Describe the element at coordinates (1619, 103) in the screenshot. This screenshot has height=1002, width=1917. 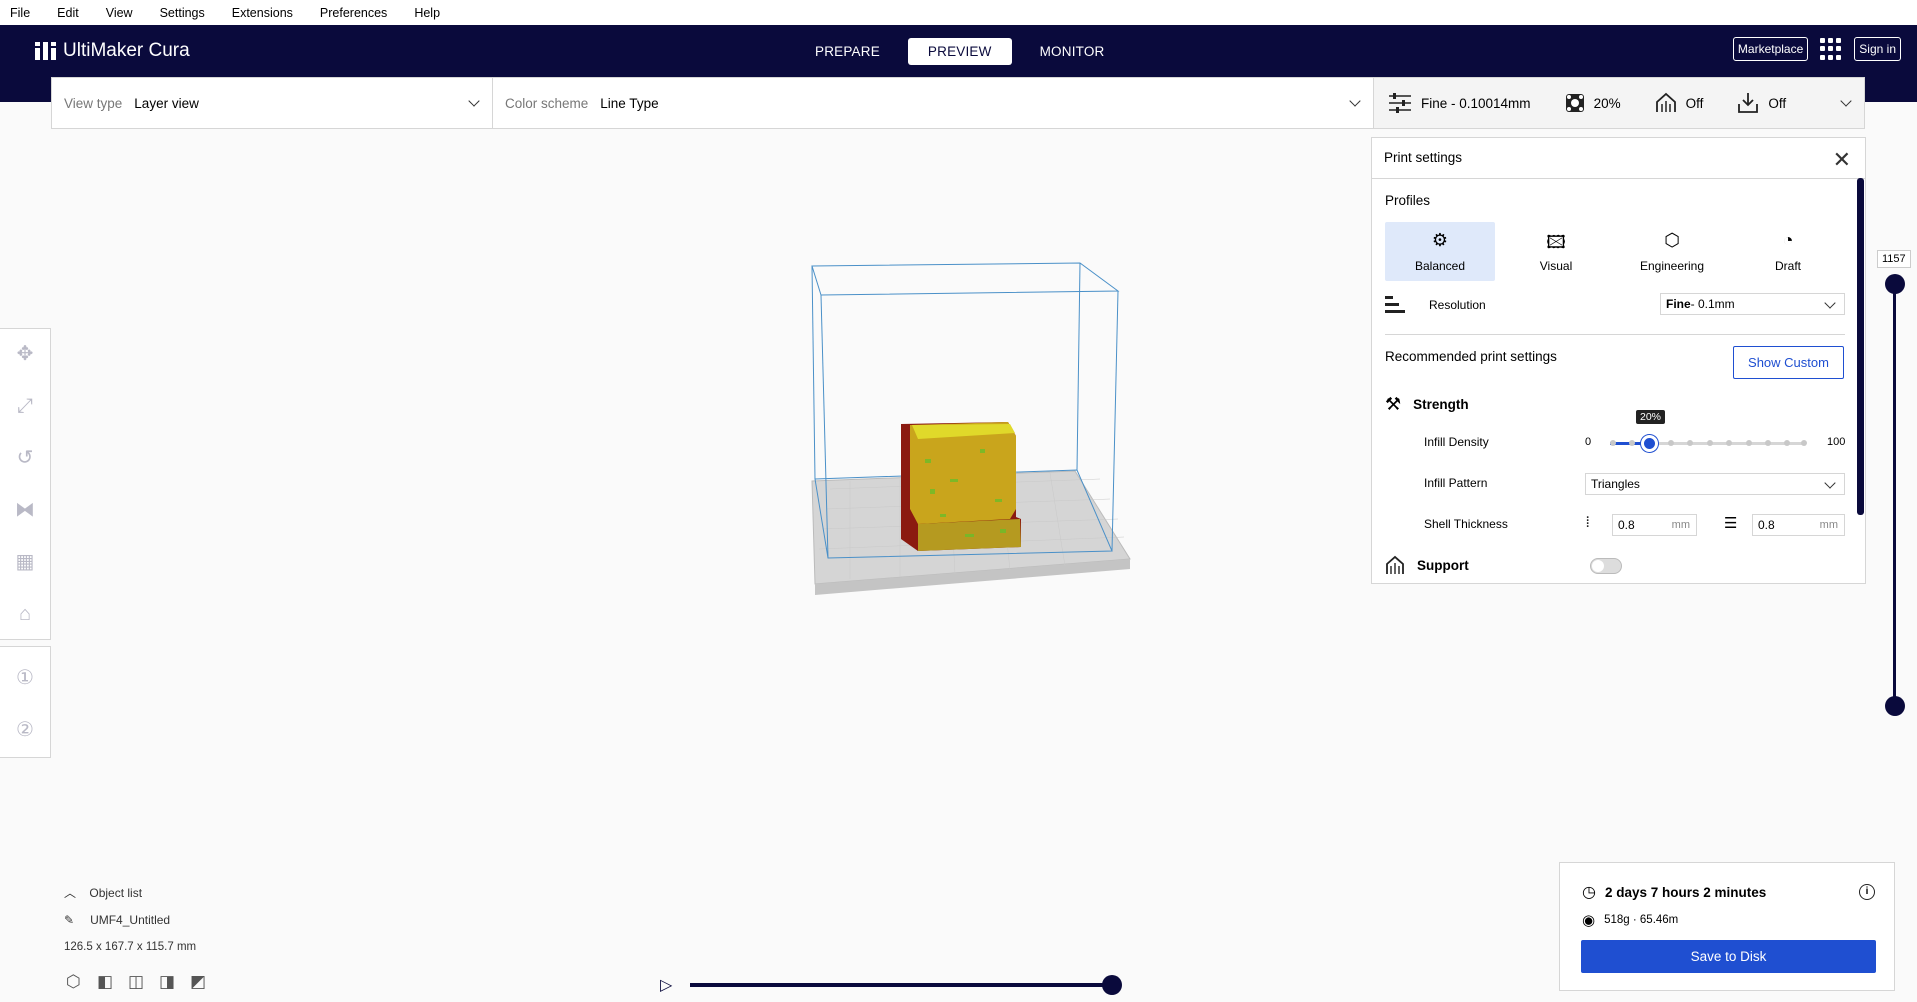
I see `print-settings-summary: Fine - 0.10014mm 20% Off Off` at that location.